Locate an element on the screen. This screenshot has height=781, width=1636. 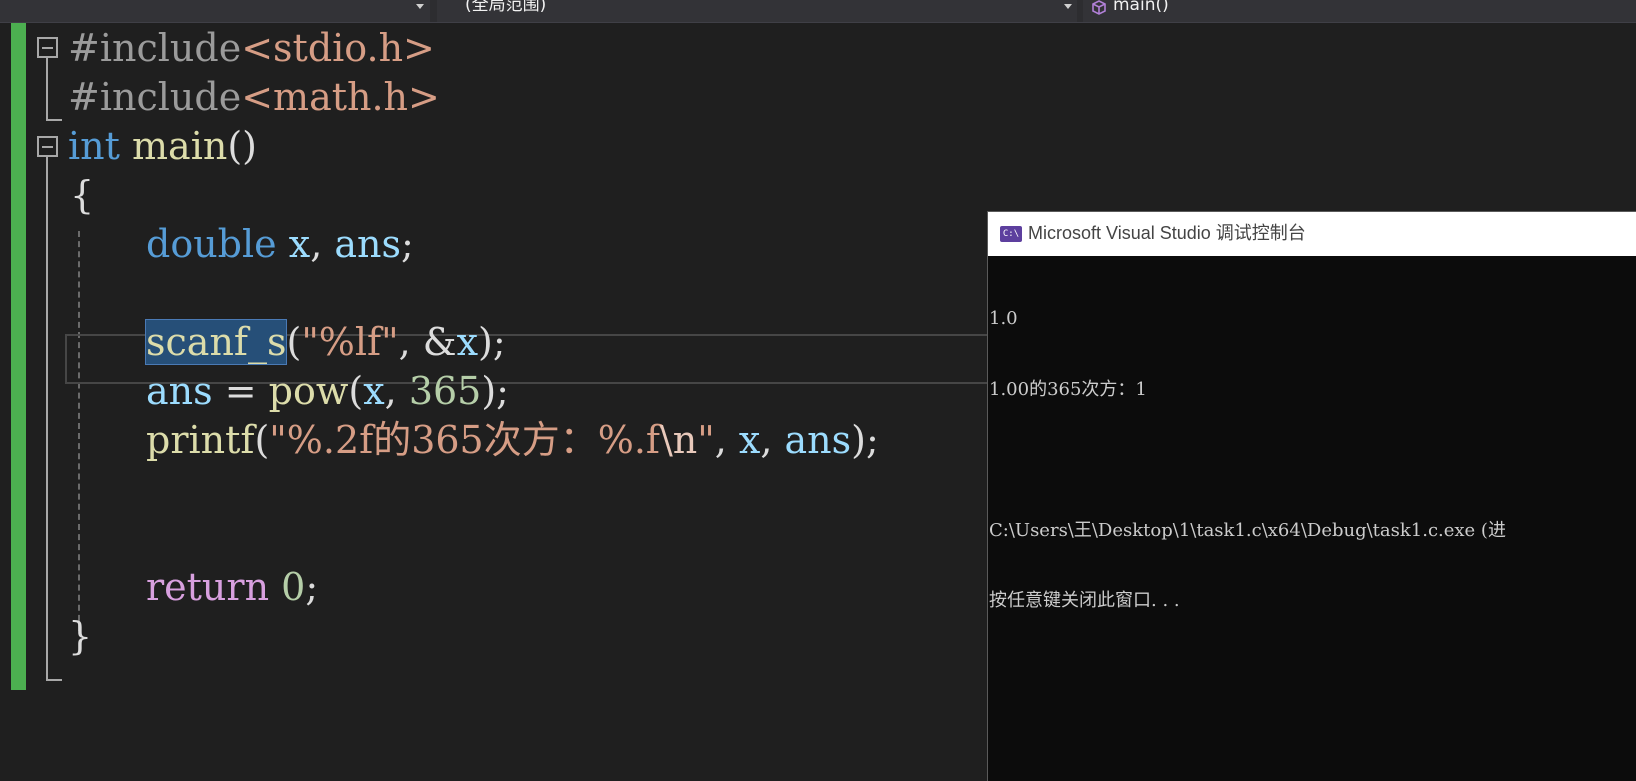
control-keyword: return is located at coordinates (208, 587).